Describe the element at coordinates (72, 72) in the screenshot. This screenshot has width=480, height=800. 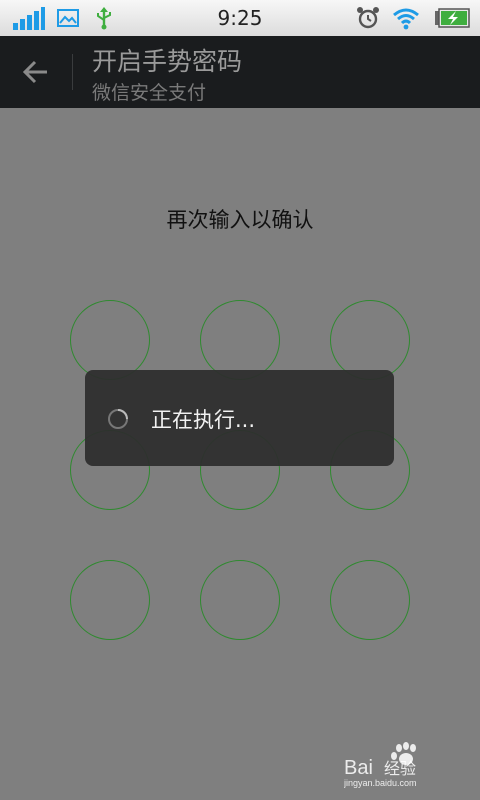
I see `action-bar-divider` at that location.